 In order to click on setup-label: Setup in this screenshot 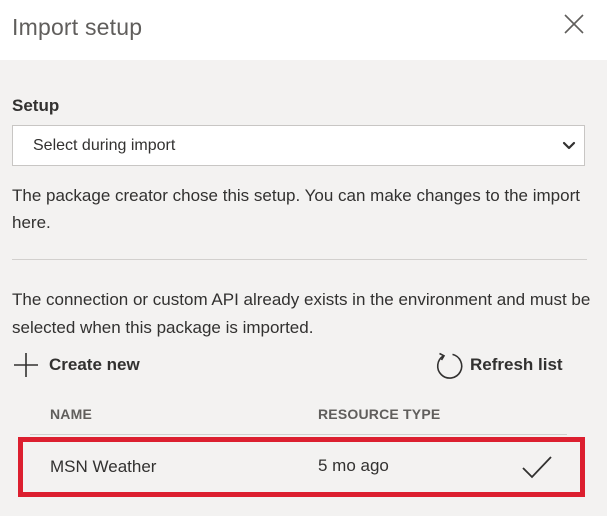, I will do `click(36, 105)`.